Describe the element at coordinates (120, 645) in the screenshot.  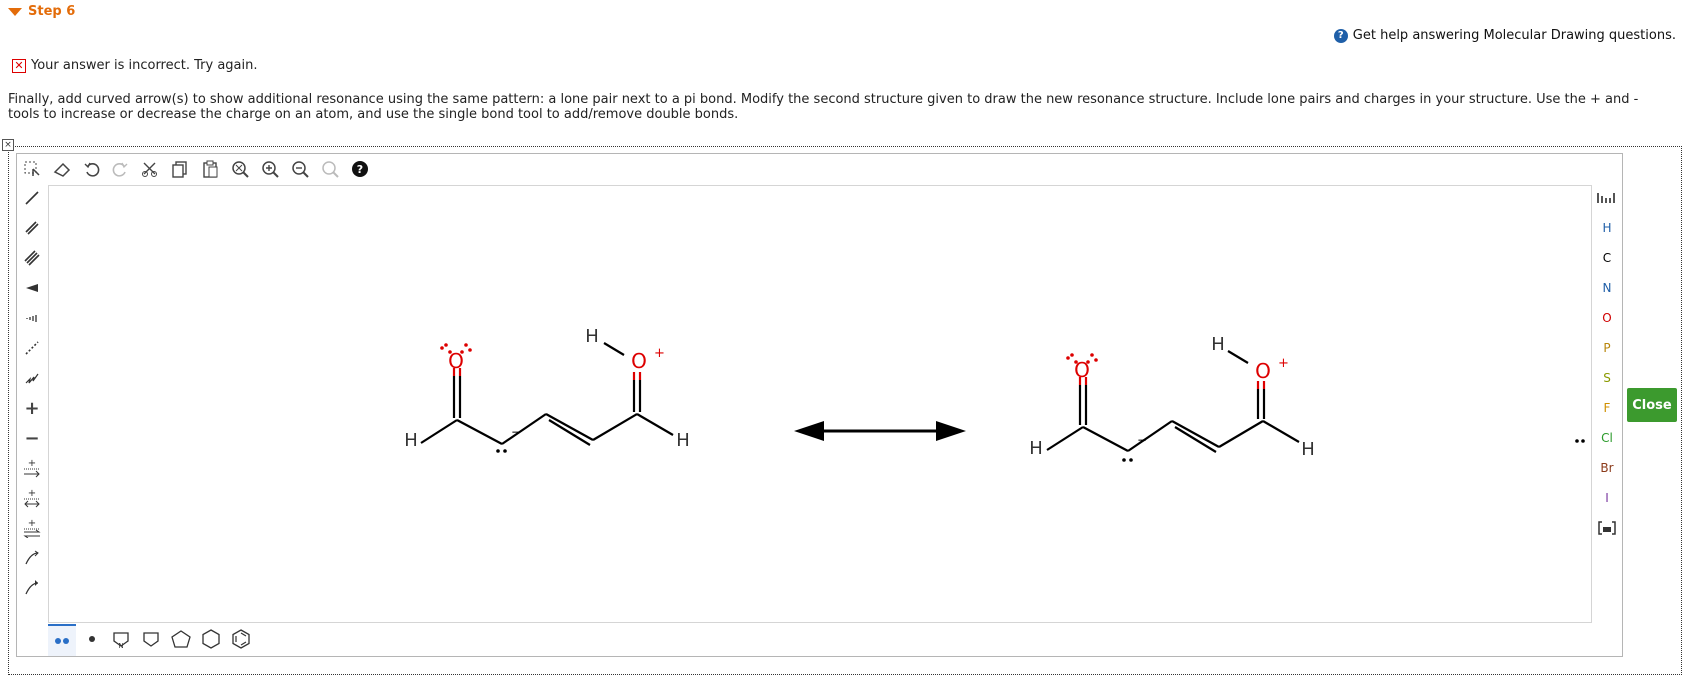
I see `svg-text: N` at that location.